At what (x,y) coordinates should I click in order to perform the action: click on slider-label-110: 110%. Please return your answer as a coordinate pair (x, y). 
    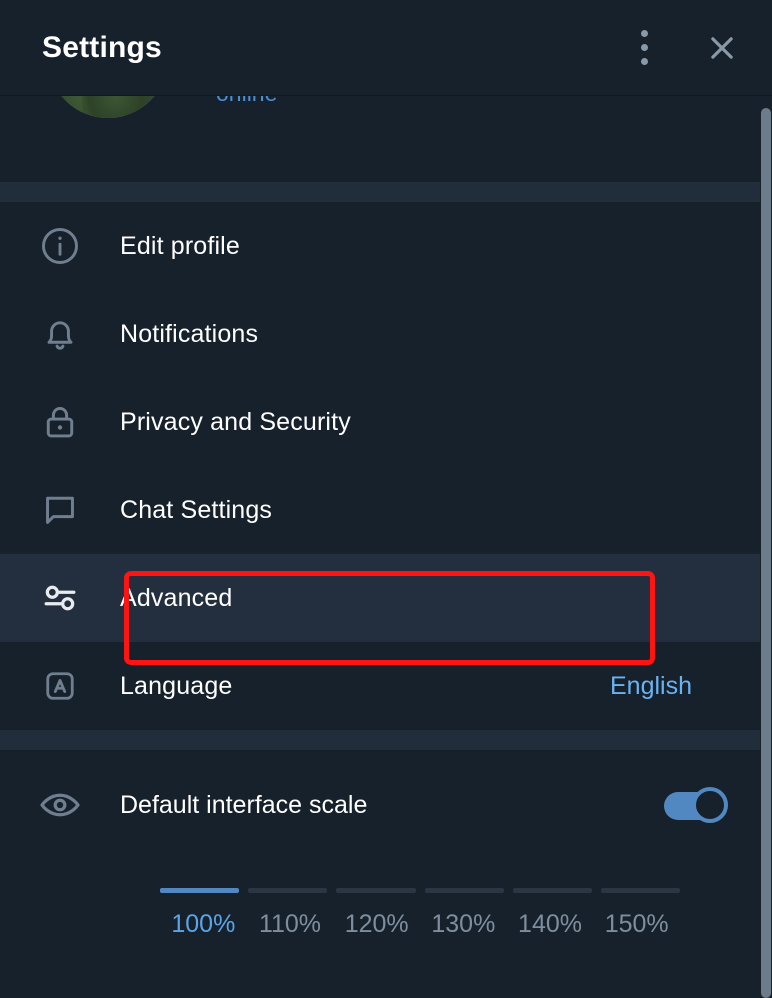
    Looking at the image, I should click on (290, 924).